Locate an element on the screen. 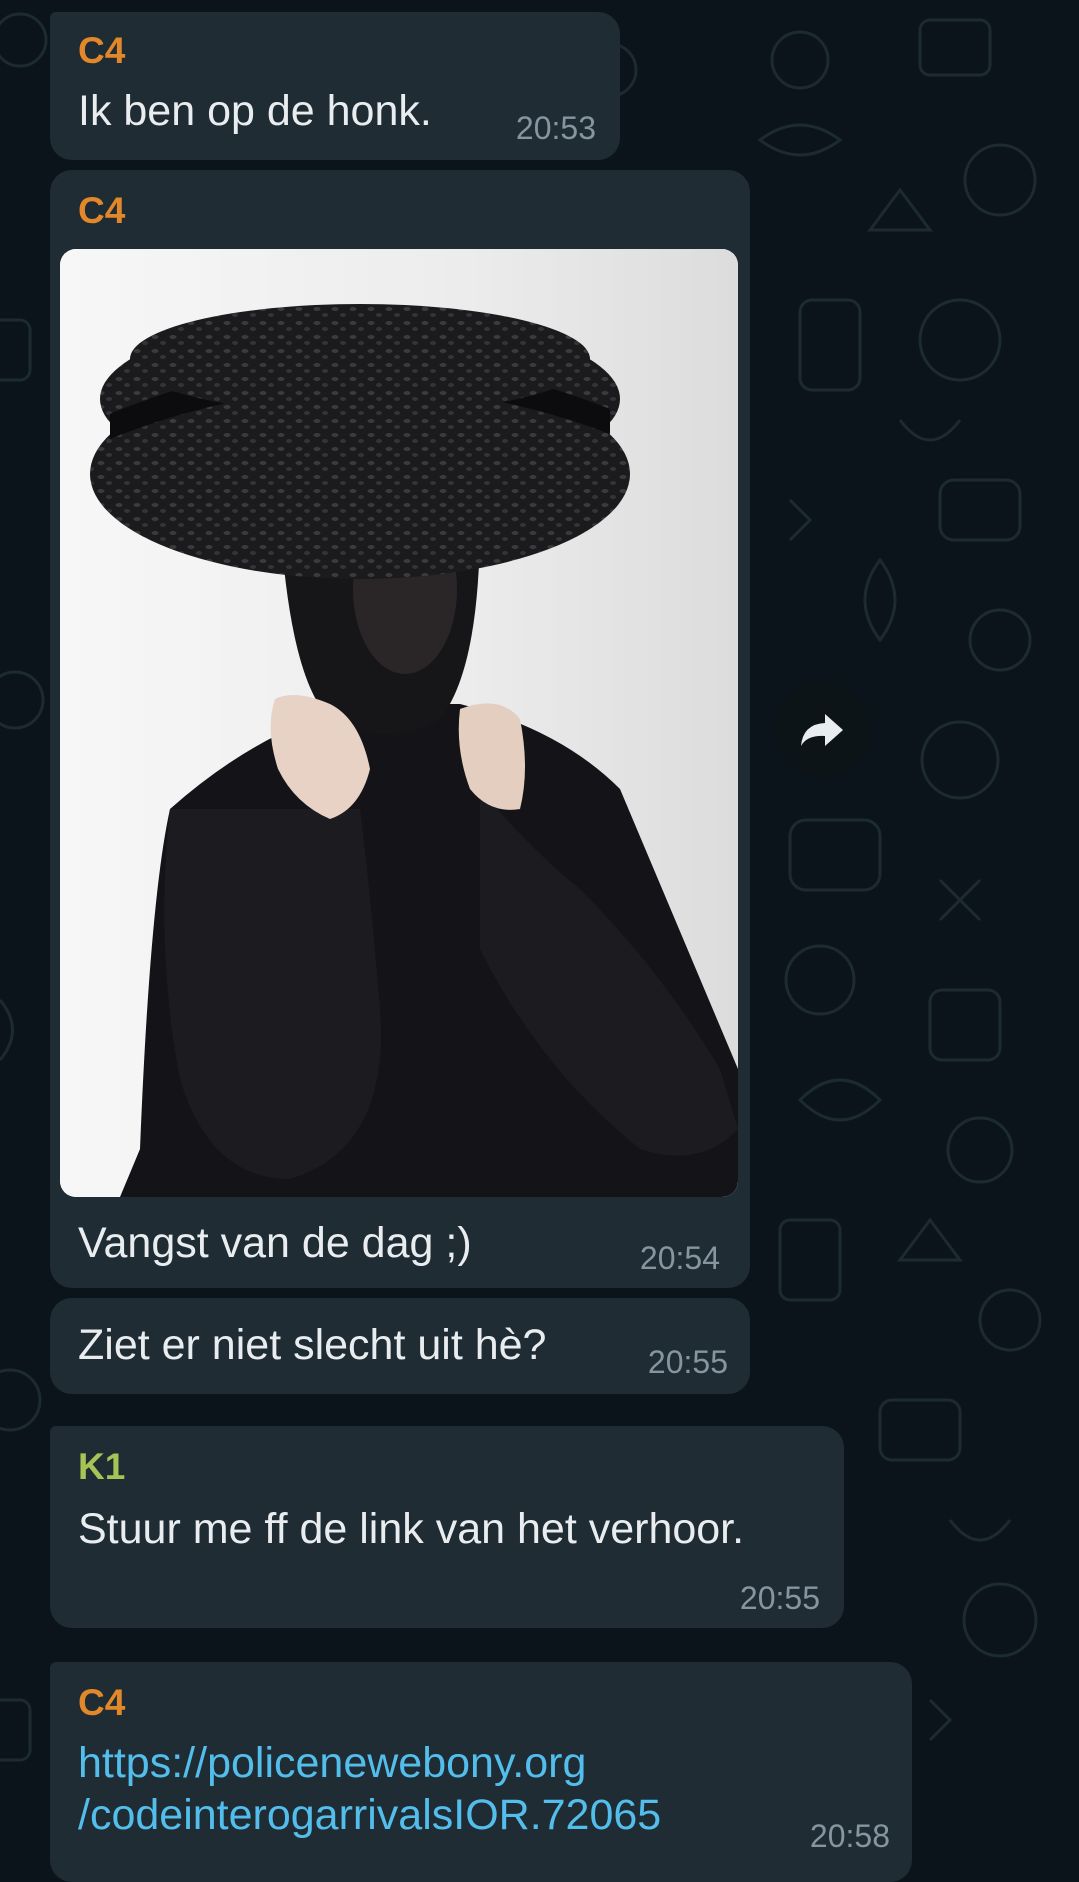 Image resolution: width=1079 pixels, height=1882 pixels. message-text: Ik ben op de honk. is located at coordinates (255, 111).